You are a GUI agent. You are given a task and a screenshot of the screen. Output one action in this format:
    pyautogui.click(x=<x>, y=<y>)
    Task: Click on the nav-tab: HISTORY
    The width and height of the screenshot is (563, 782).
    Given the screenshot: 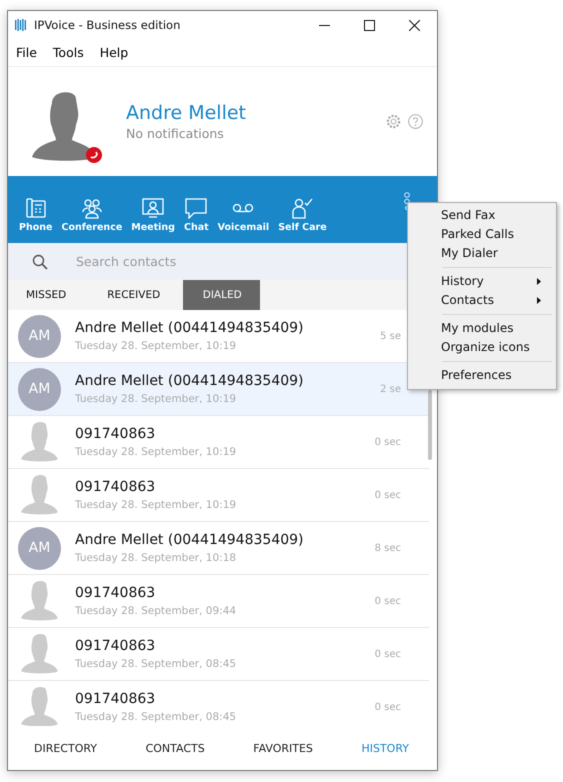 What is the action you would take?
    pyautogui.click(x=385, y=748)
    